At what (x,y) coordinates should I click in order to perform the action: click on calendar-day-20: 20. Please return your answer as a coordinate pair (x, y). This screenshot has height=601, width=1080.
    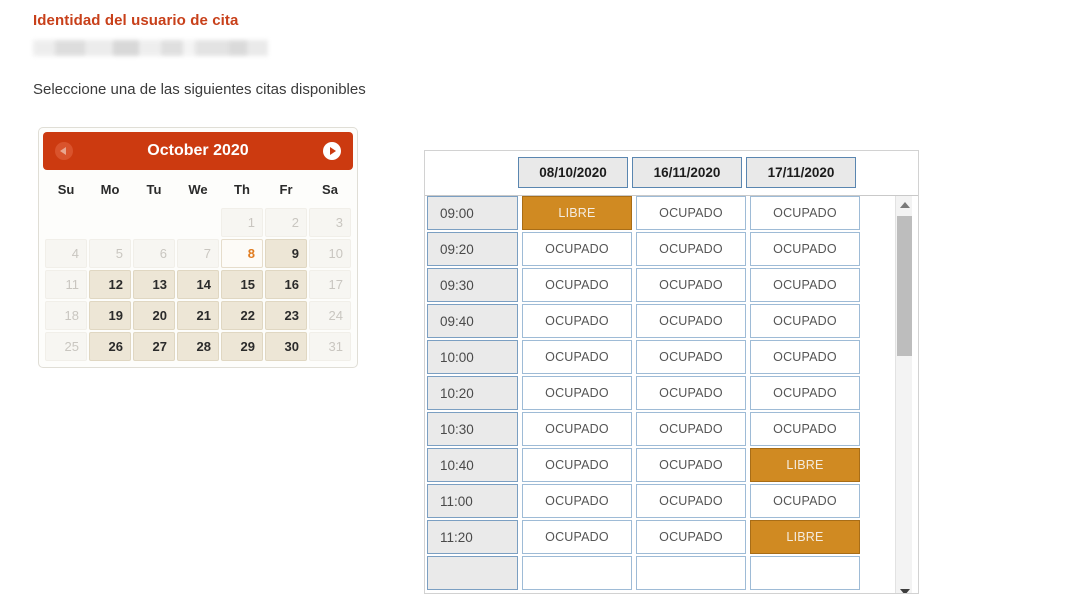
    Looking at the image, I should click on (154, 315).